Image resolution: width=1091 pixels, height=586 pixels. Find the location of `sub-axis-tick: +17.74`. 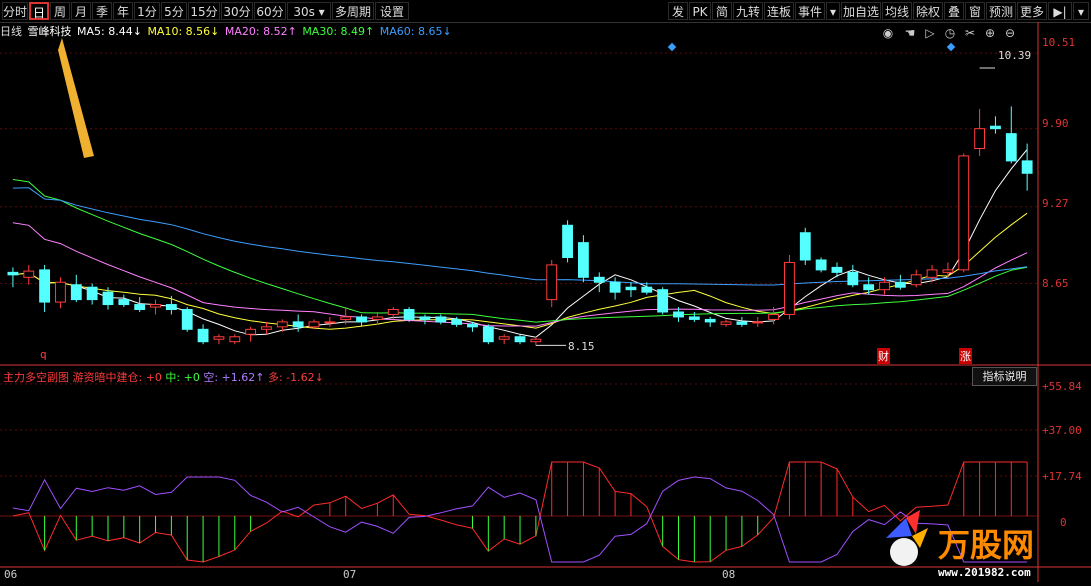

sub-axis-tick: +17.74 is located at coordinates (1062, 476).